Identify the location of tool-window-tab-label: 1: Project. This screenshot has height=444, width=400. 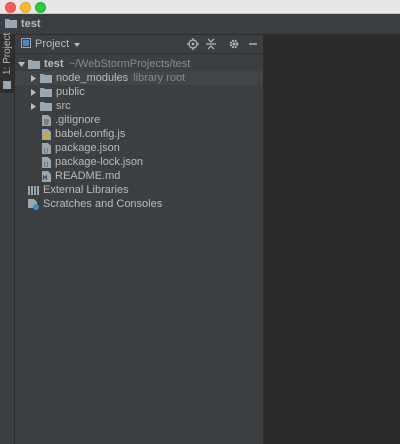
(7, 53).